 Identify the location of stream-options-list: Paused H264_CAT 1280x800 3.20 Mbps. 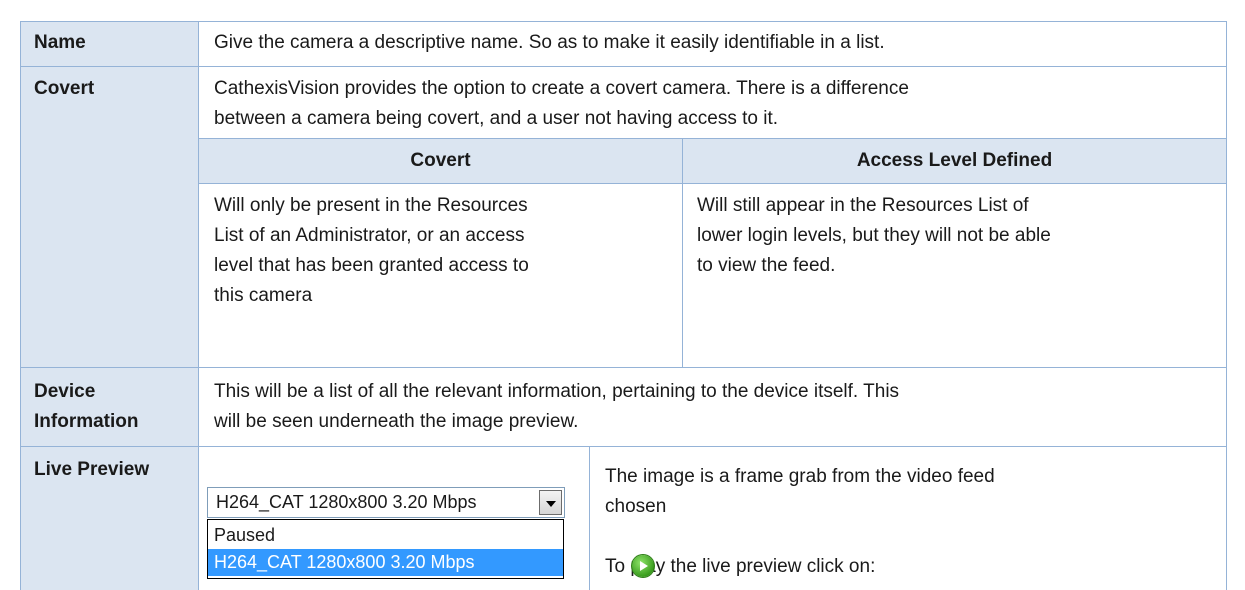
(385, 549).